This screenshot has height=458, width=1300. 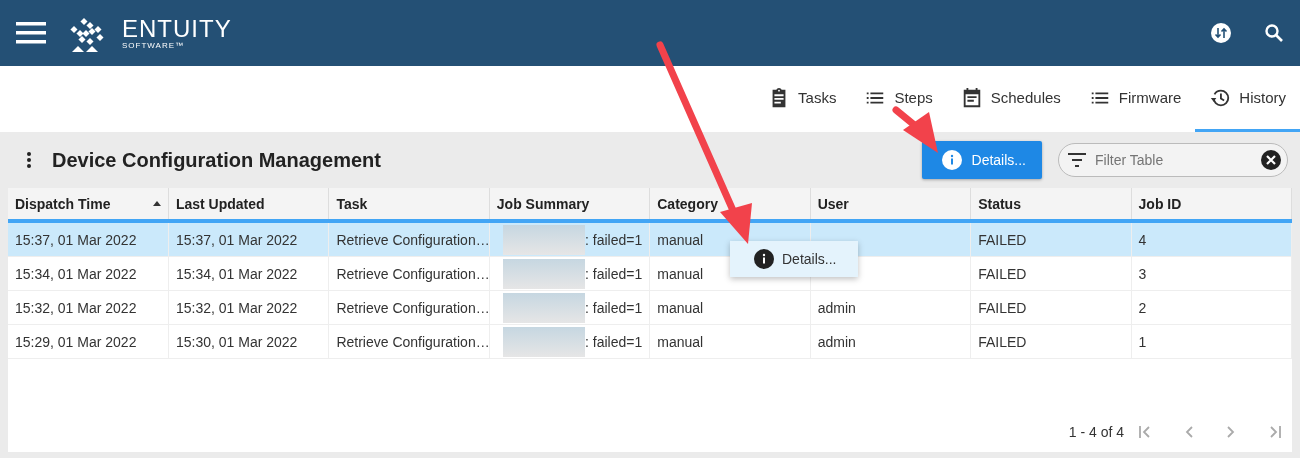 What do you see at coordinates (31, 33) in the screenshot?
I see `menu-icon` at bounding box center [31, 33].